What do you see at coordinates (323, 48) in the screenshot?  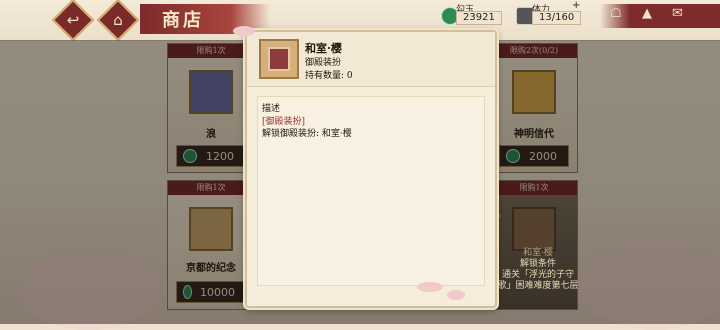 I see `item-title: 和室·樱` at bounding box center [323, 48].